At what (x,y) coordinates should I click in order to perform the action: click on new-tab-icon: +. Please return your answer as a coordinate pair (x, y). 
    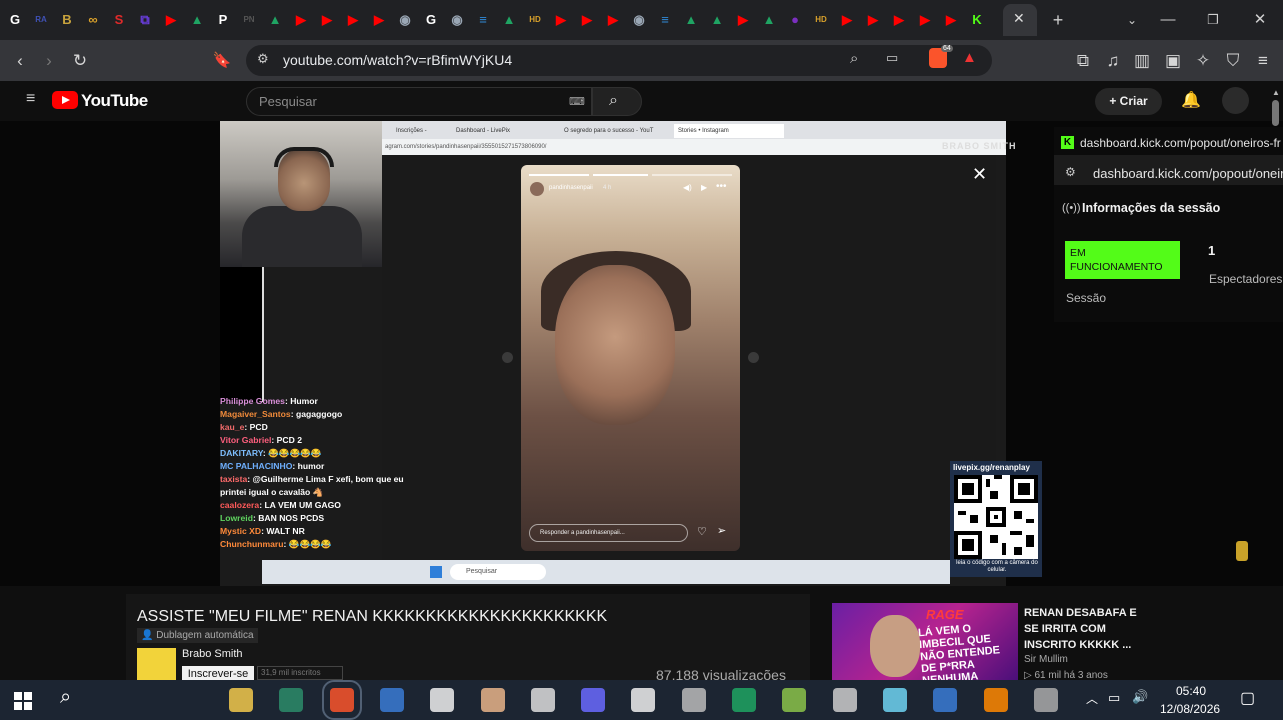
    Looking at the image, I should click on (1058, 20).